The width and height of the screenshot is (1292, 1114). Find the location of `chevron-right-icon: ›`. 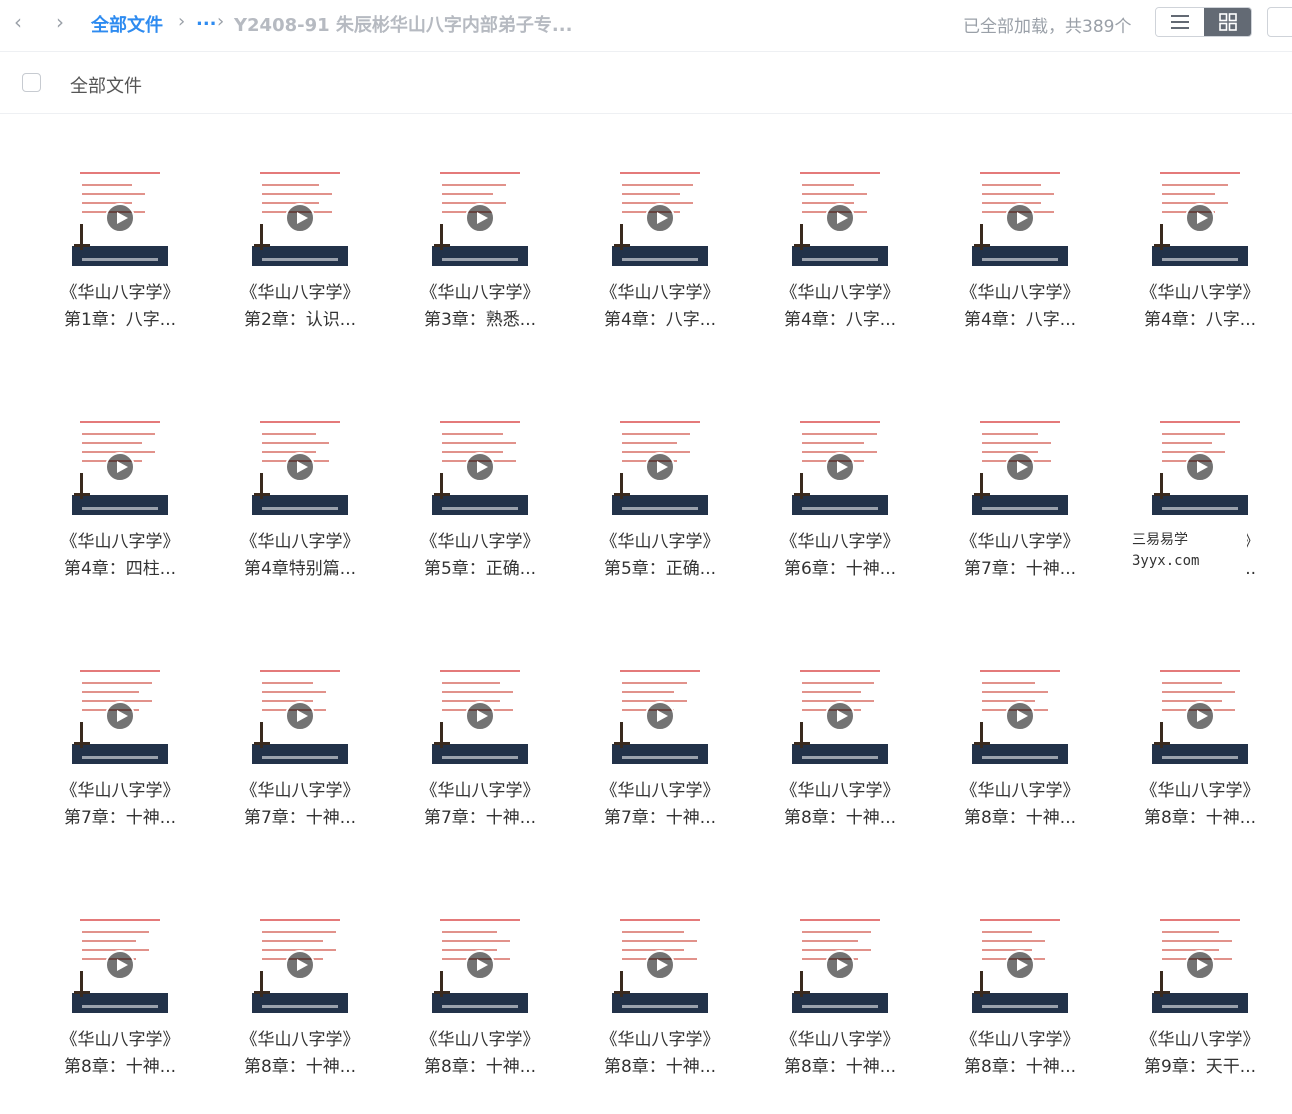

chevron-right-icon: › is located at coordinates (60, 22).